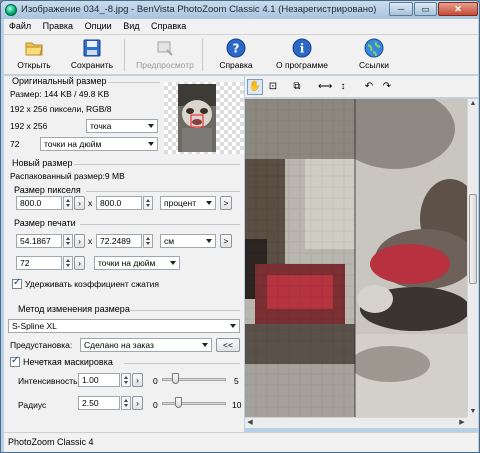 This screenshot has width=480, height=453. I want to click on pixel-unit-select: процент, so click(188, 203).